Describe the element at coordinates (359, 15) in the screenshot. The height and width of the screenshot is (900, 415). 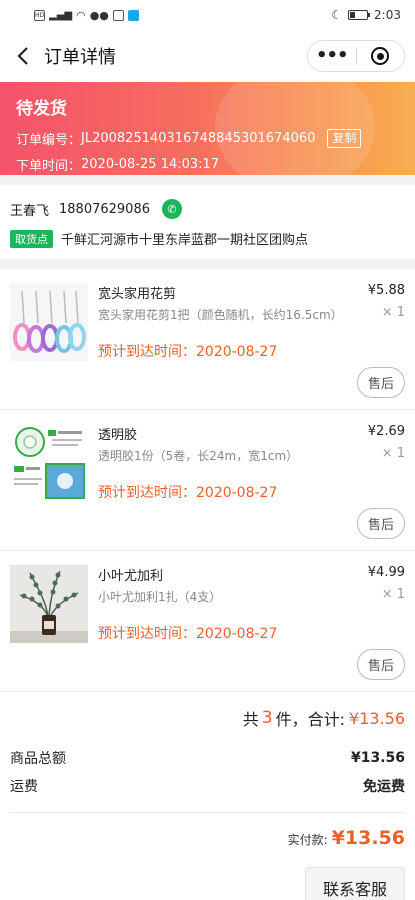
I see `battery-icon` at that location.